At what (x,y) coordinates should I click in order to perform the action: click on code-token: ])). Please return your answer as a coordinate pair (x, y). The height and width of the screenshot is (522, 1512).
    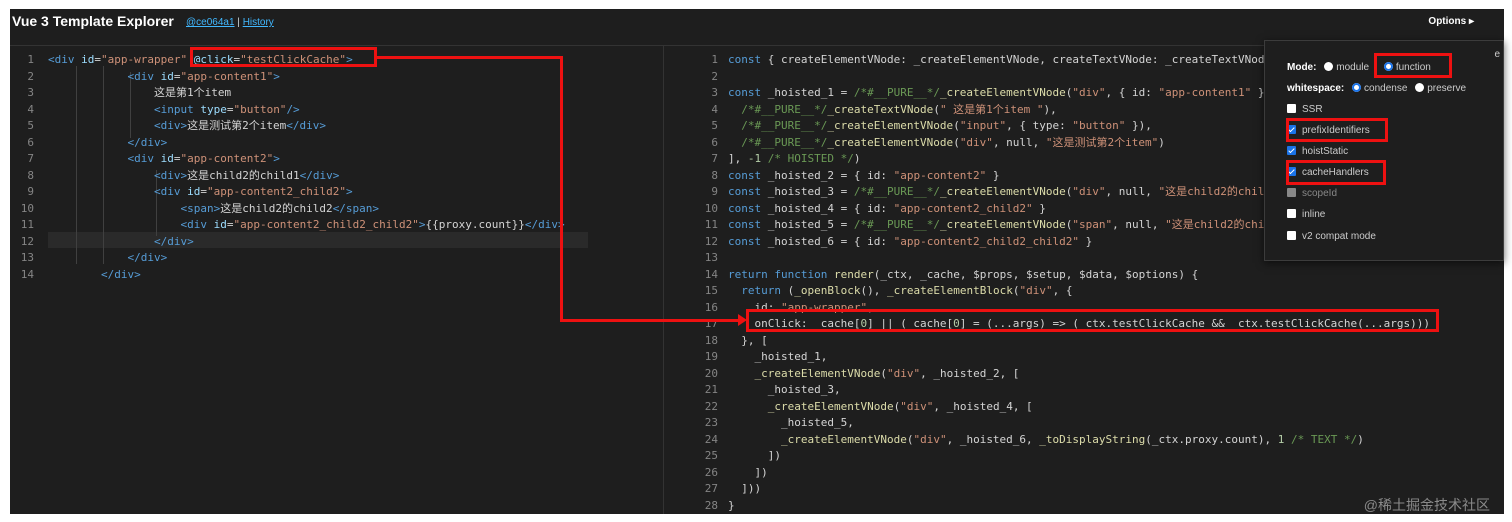
    Looking at the image, I should click on (745, 488).